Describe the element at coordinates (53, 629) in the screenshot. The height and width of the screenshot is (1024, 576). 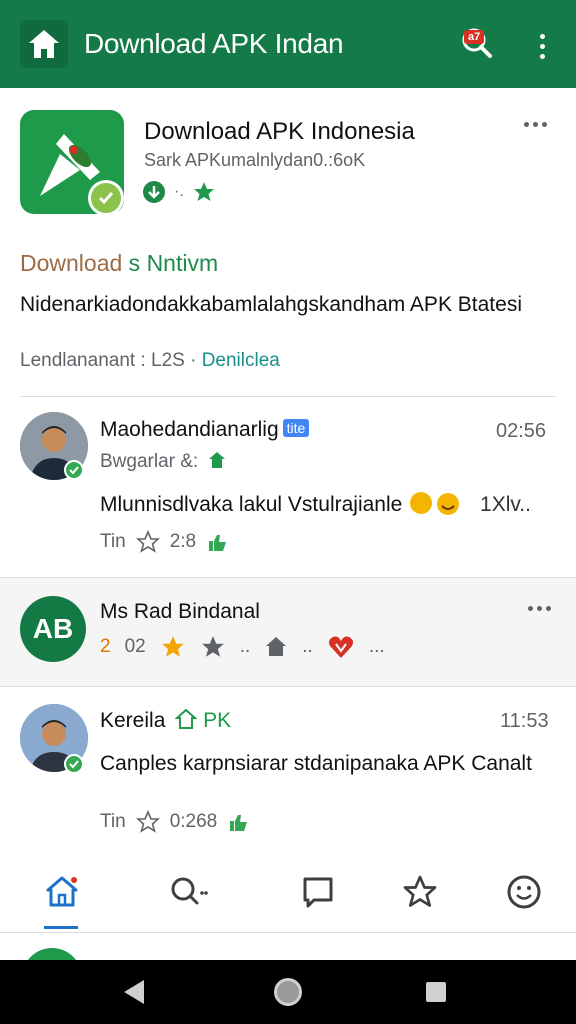
I see `ab-logo: AB` at that location.